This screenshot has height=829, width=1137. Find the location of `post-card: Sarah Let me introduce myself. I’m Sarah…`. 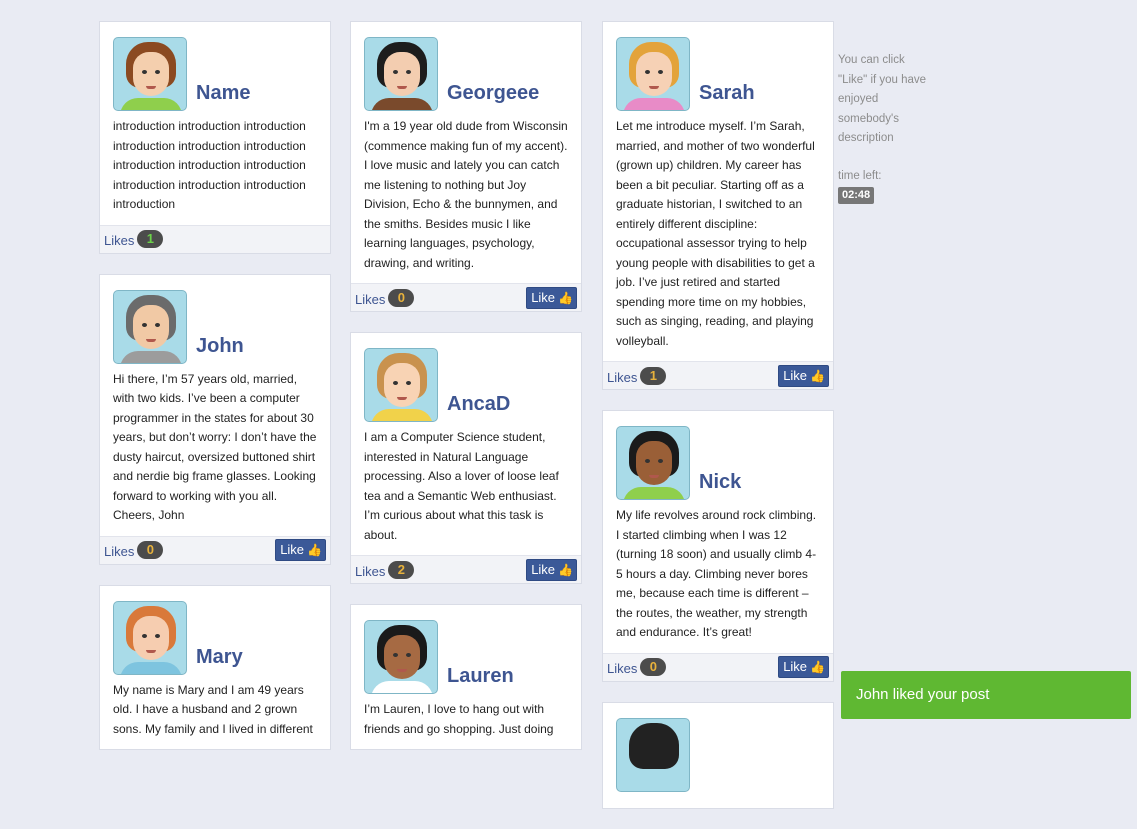

post-card: Sarah Let me introduce myself. I’m Sarah… is located at coordinates (718, 205).